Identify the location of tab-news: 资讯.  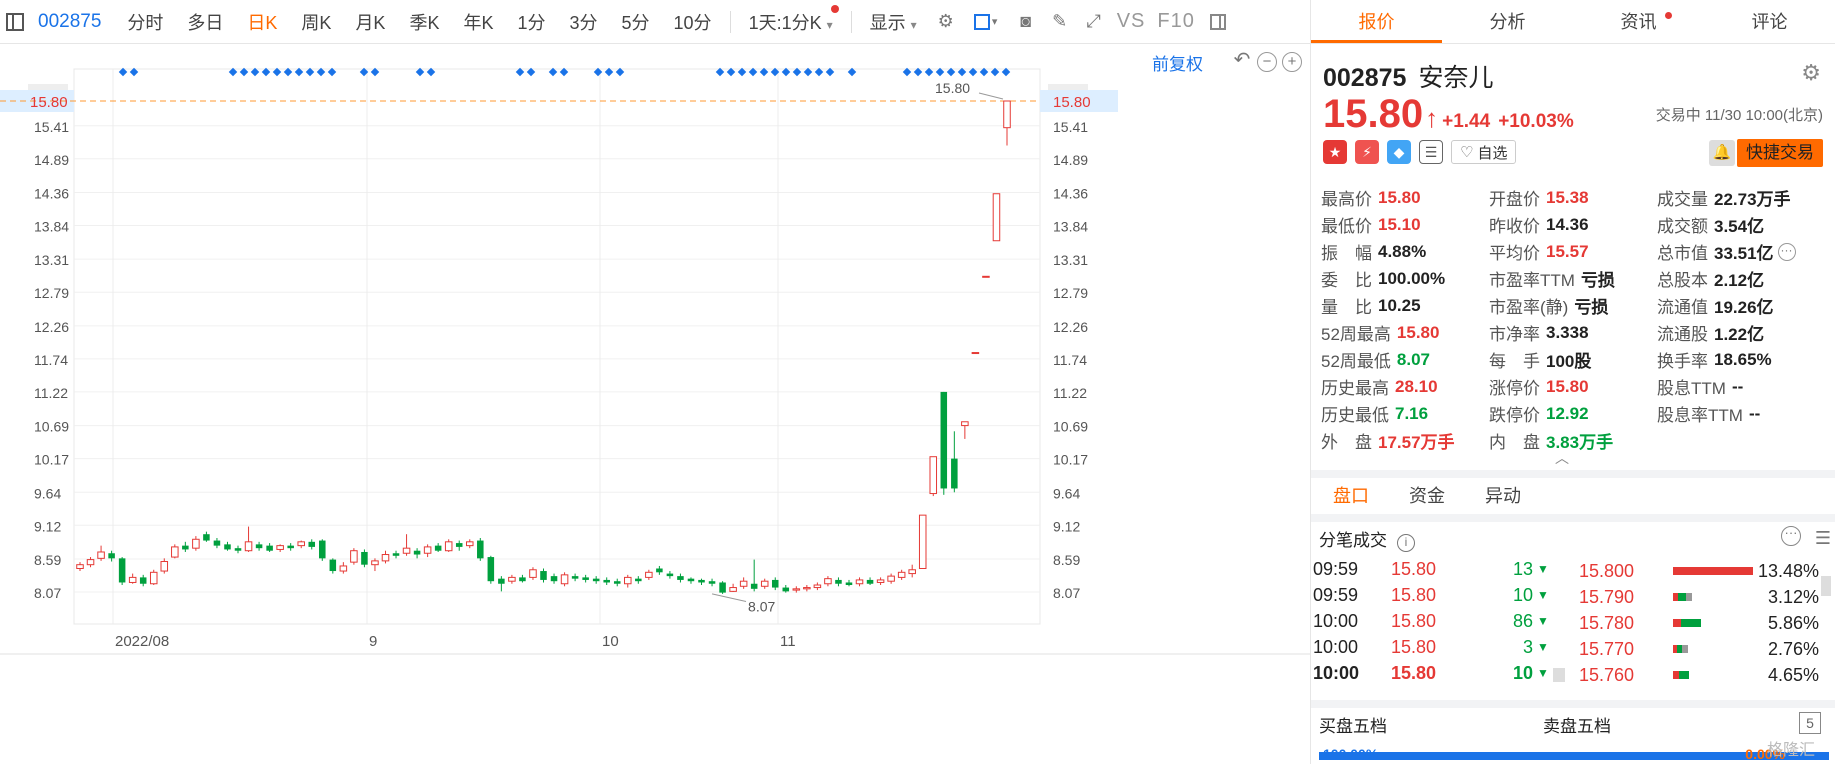
(1638, 21).